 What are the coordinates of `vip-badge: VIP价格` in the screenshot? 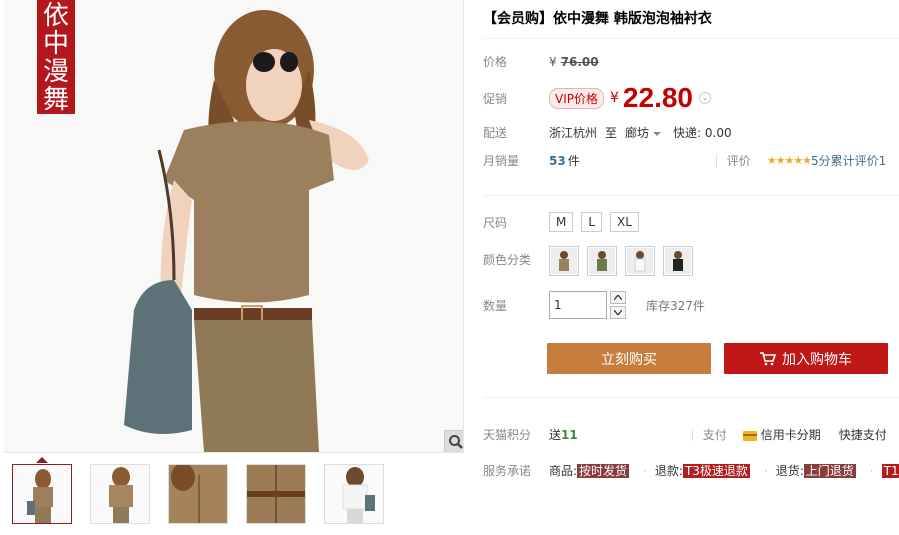 It's located at (576, 98).